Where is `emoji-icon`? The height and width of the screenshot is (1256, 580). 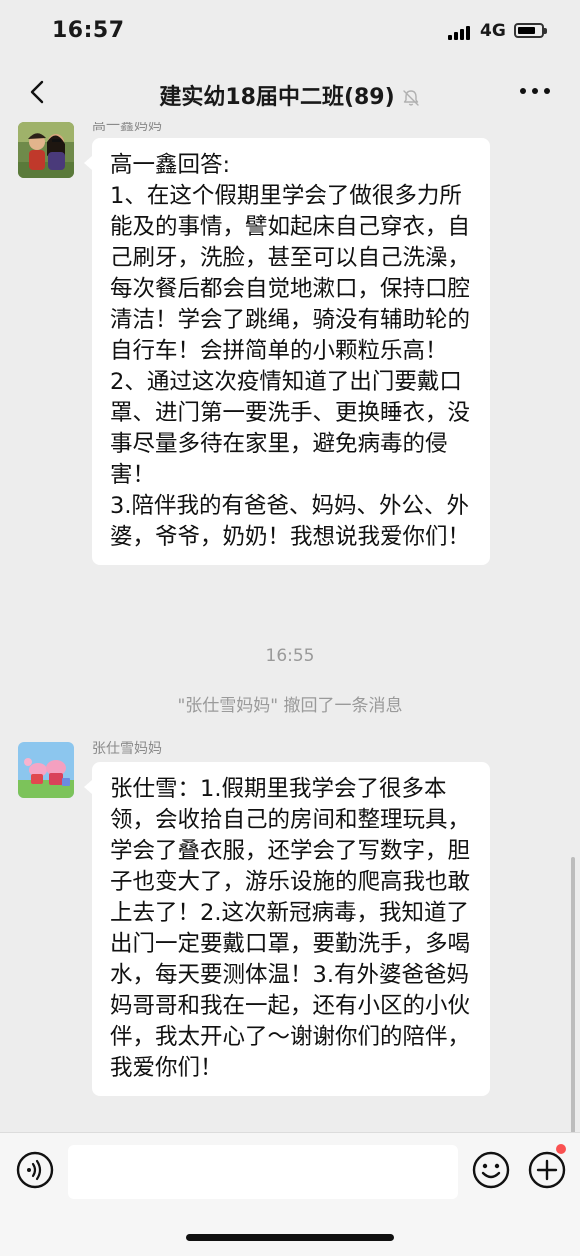 emoji-icon is located at coordinates (491, 1170).